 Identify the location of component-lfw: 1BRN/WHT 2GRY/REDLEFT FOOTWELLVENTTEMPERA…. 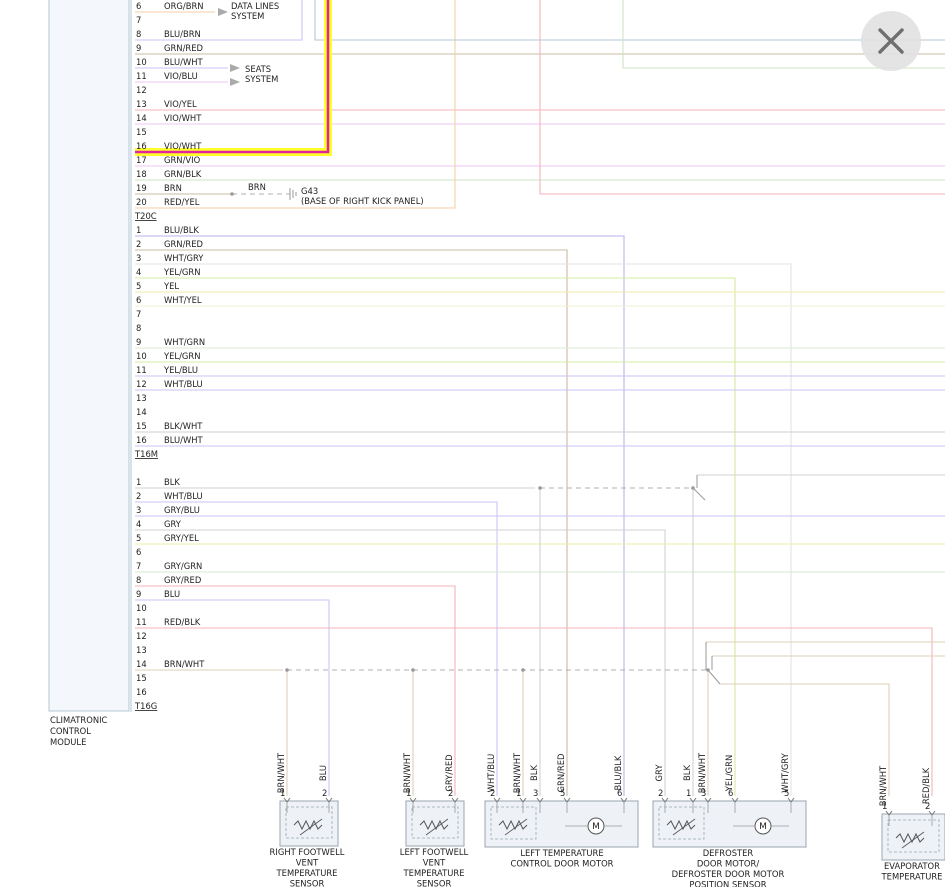
(434, 819).